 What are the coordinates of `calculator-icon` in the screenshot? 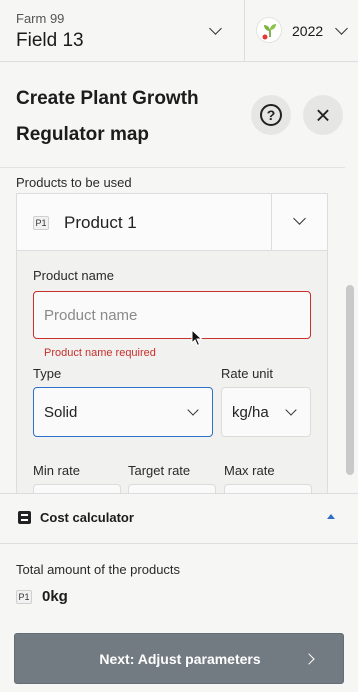 It's located at (24, 517).